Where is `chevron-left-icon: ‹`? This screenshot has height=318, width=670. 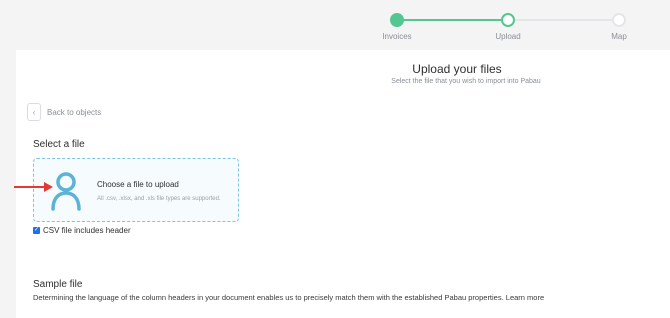 chevron-left-icon: ‹ is located at coordinates (34, 112).